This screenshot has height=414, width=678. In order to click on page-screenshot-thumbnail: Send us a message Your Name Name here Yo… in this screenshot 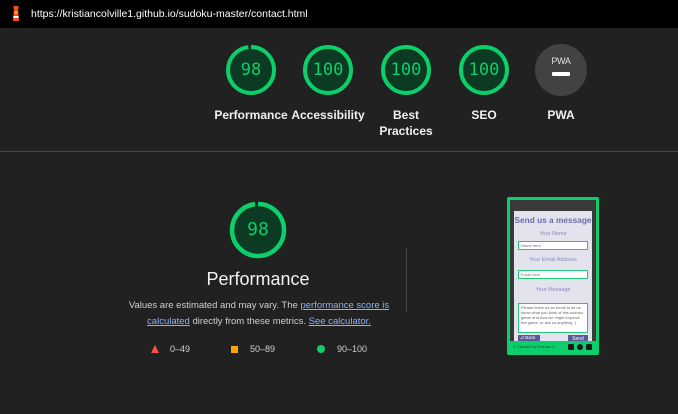, I will do `click(553, 276)`.